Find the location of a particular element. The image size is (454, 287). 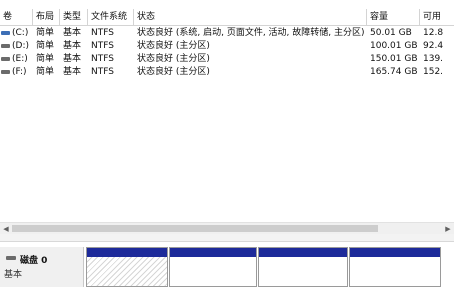

disk-icon is located at coordinates (11, 258).